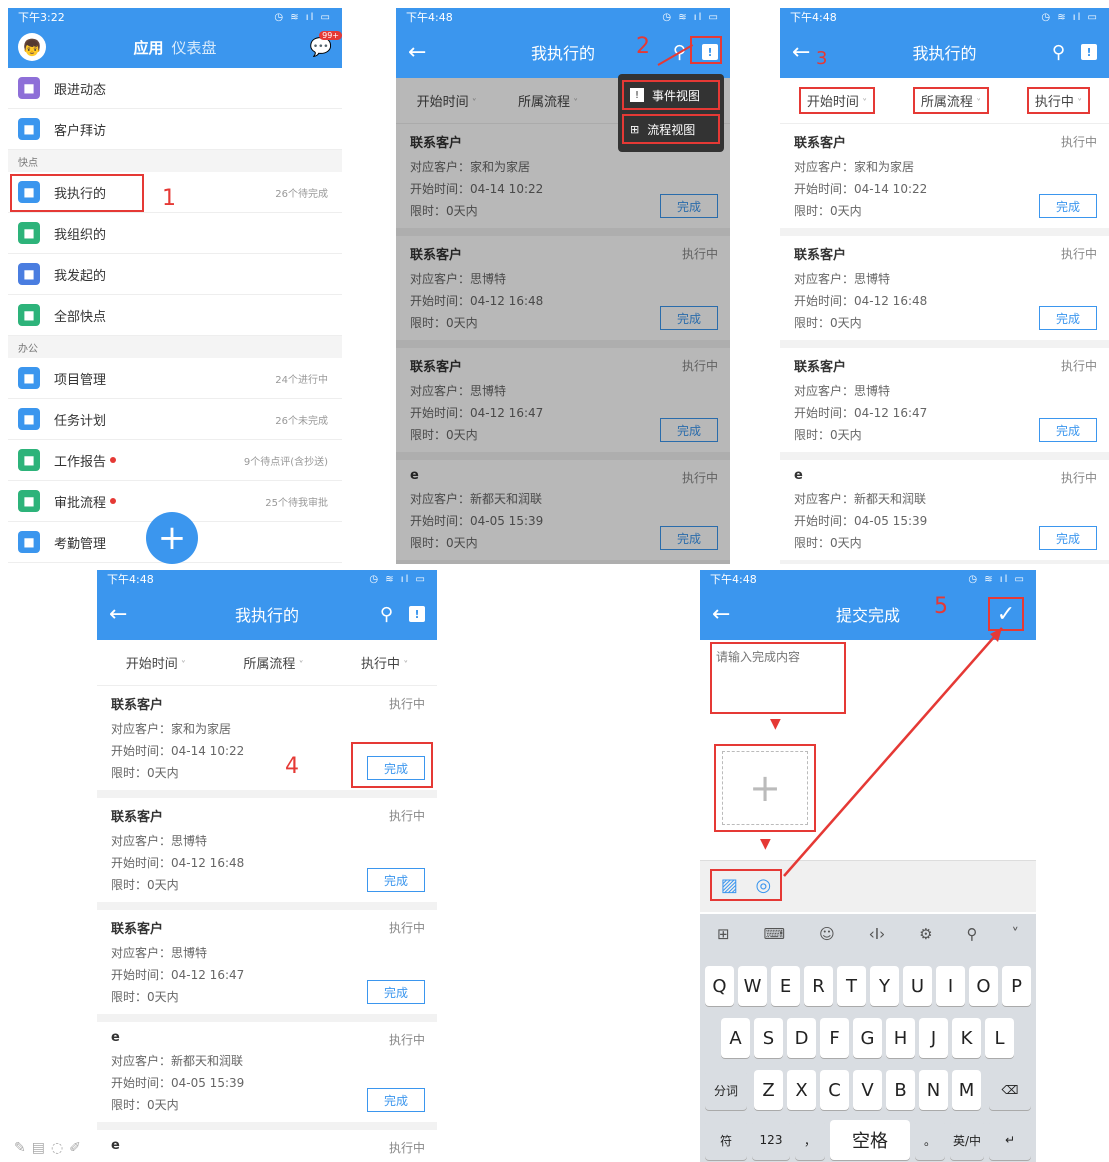 The image size is (1109, 1162). I want to click on grid-icon: ⊞, so click(723, 934).